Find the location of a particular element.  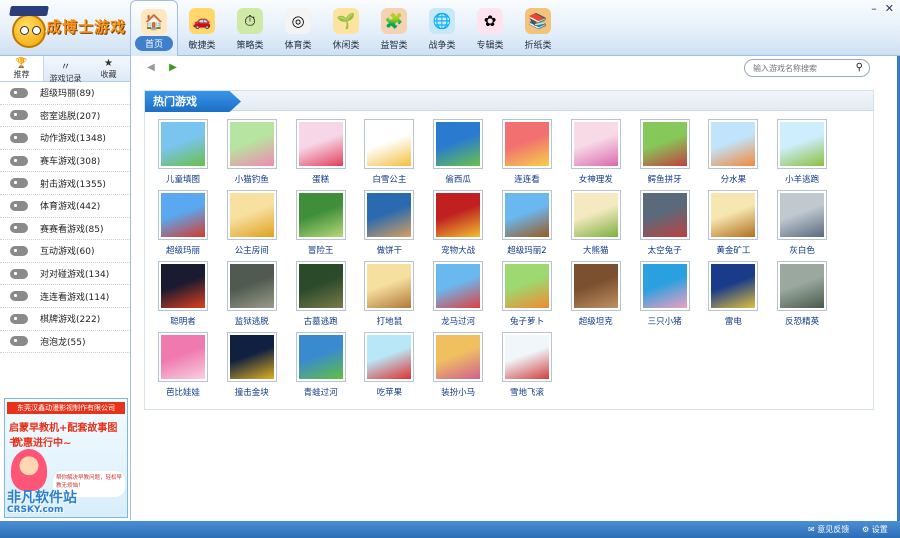

game-name: 鳄鱼拼牙 is located at coordinates (665, 179).